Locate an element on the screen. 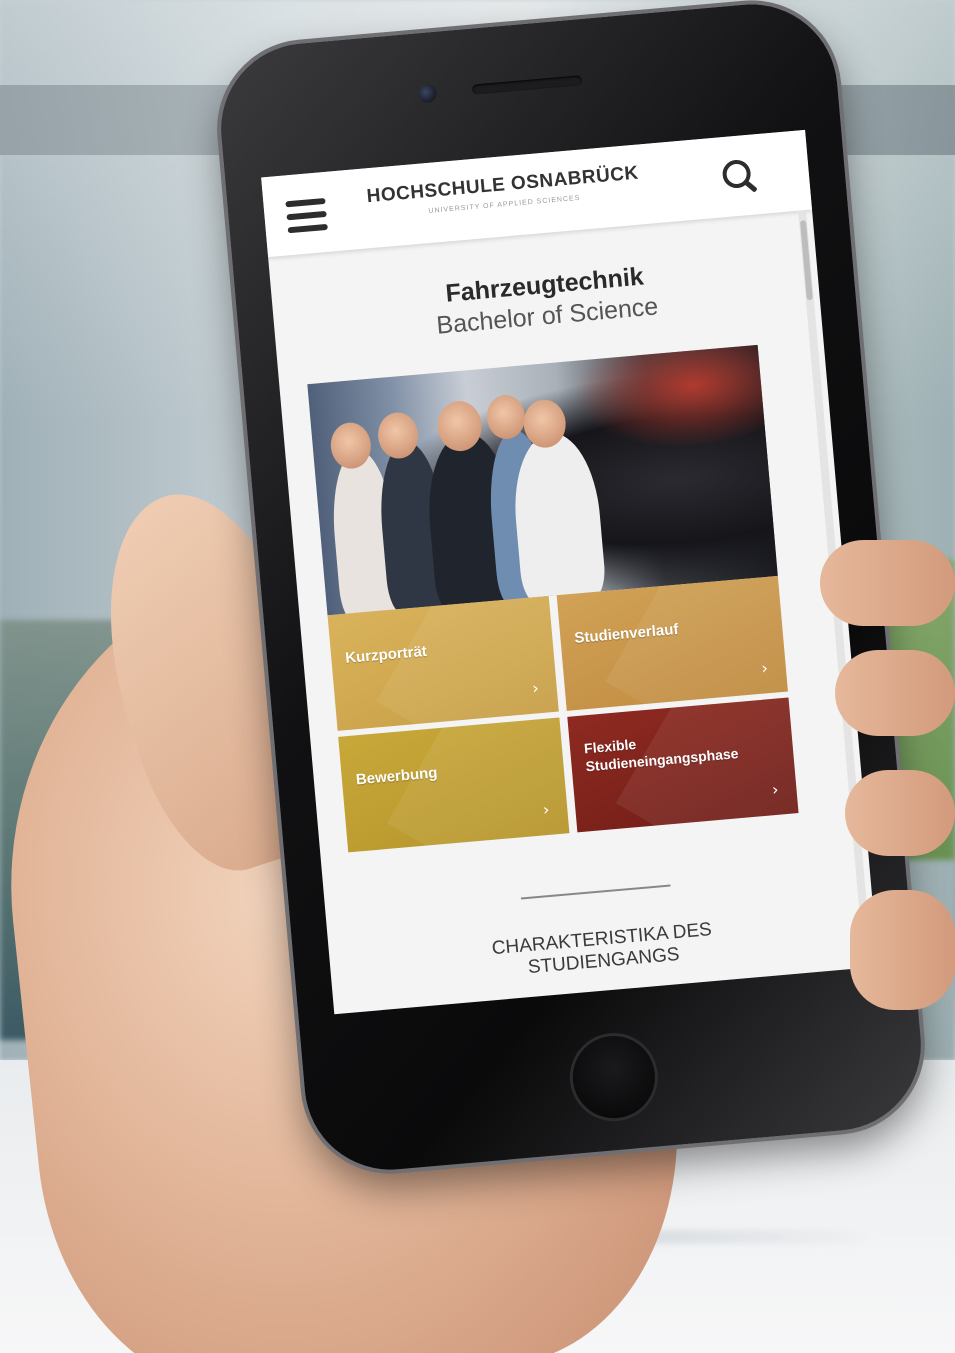  page-title-block: Fahrzeugtechnik Bachelor of Science is located at coordinates (545, 300).